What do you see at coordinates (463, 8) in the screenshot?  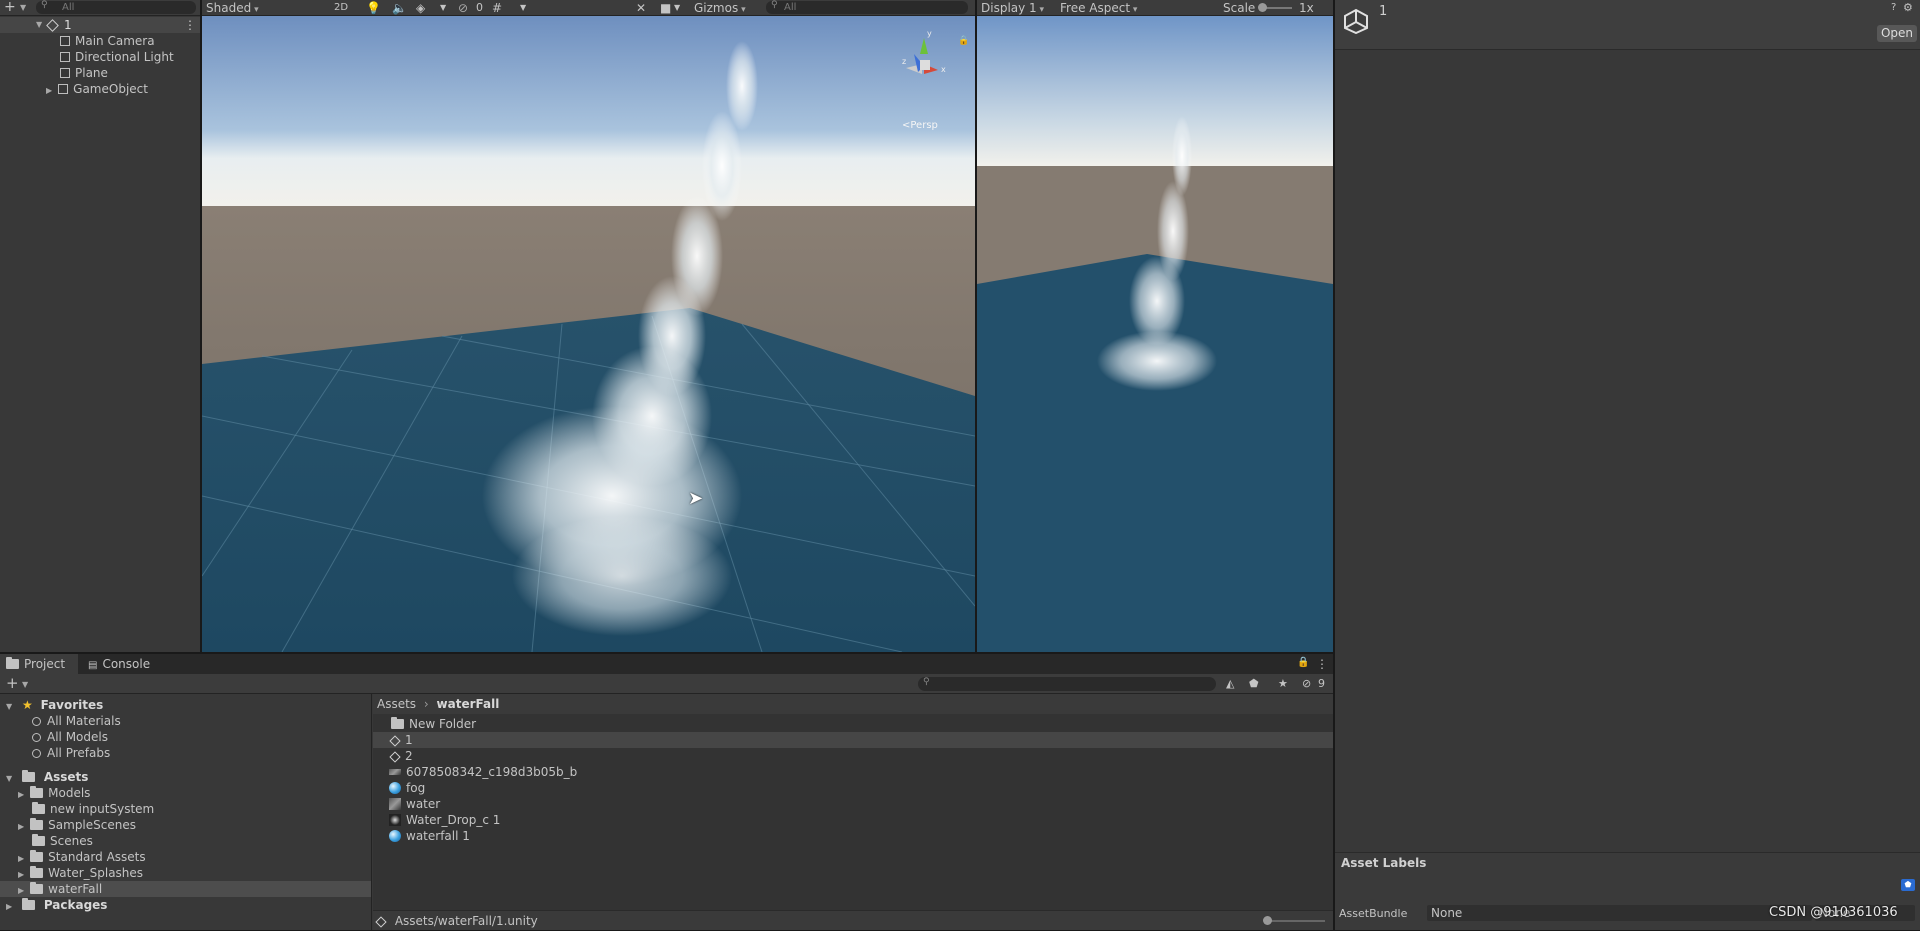 I see `hidden-objects-icon: ⊘` at bounding box center [463, 8].